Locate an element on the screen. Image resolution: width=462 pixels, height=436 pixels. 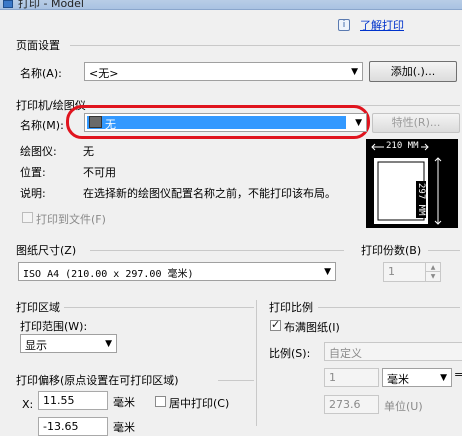
scale-value2-input: 273.6 is located at coordinates (351, 404).